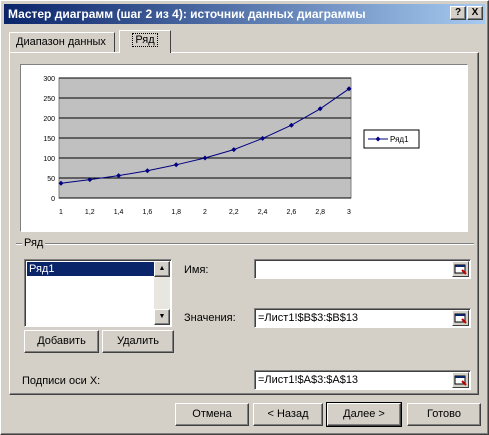 The image size is (489, 435). I want to click on back-button: < Назад, so click(288, 414).